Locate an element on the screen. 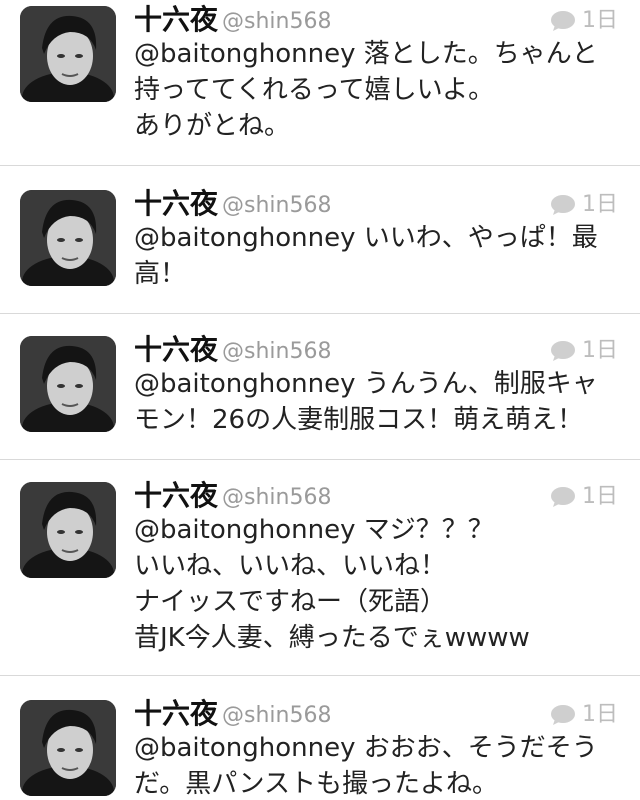 The width and height of the screenshot is (640, 800). tweet-line: ナイッスですねー（死語） is located at coordinates (290, 602).